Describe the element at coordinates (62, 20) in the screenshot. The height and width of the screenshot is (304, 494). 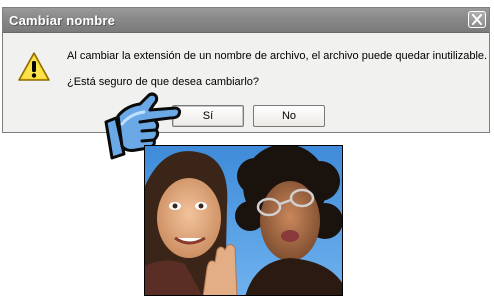
I see `dialog-title: Cambiar nombre` at that location.